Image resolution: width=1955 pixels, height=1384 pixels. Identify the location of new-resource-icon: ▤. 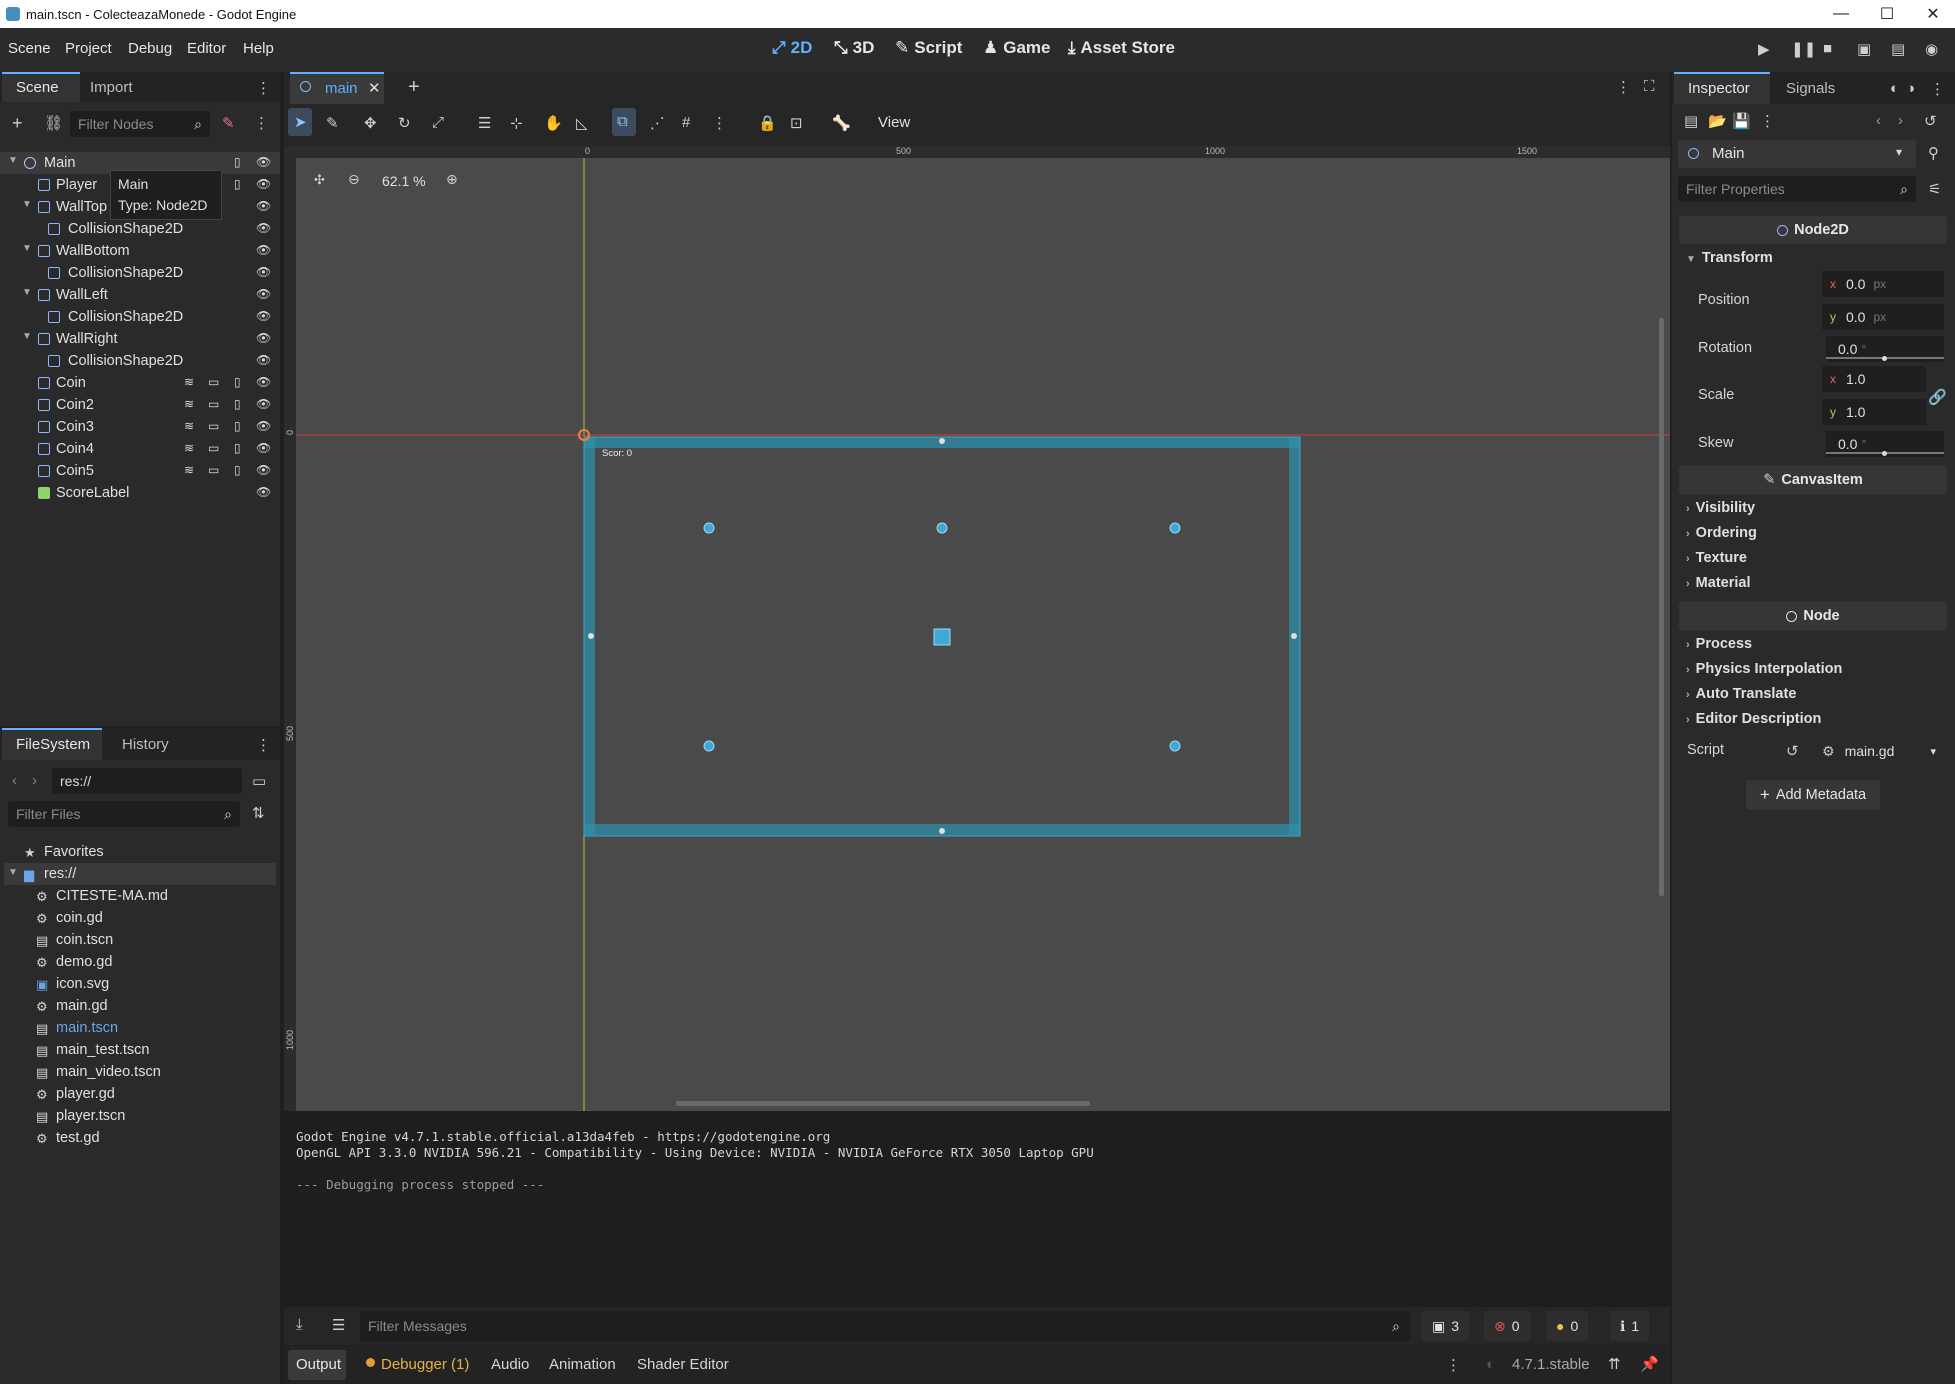
(1691, 121).